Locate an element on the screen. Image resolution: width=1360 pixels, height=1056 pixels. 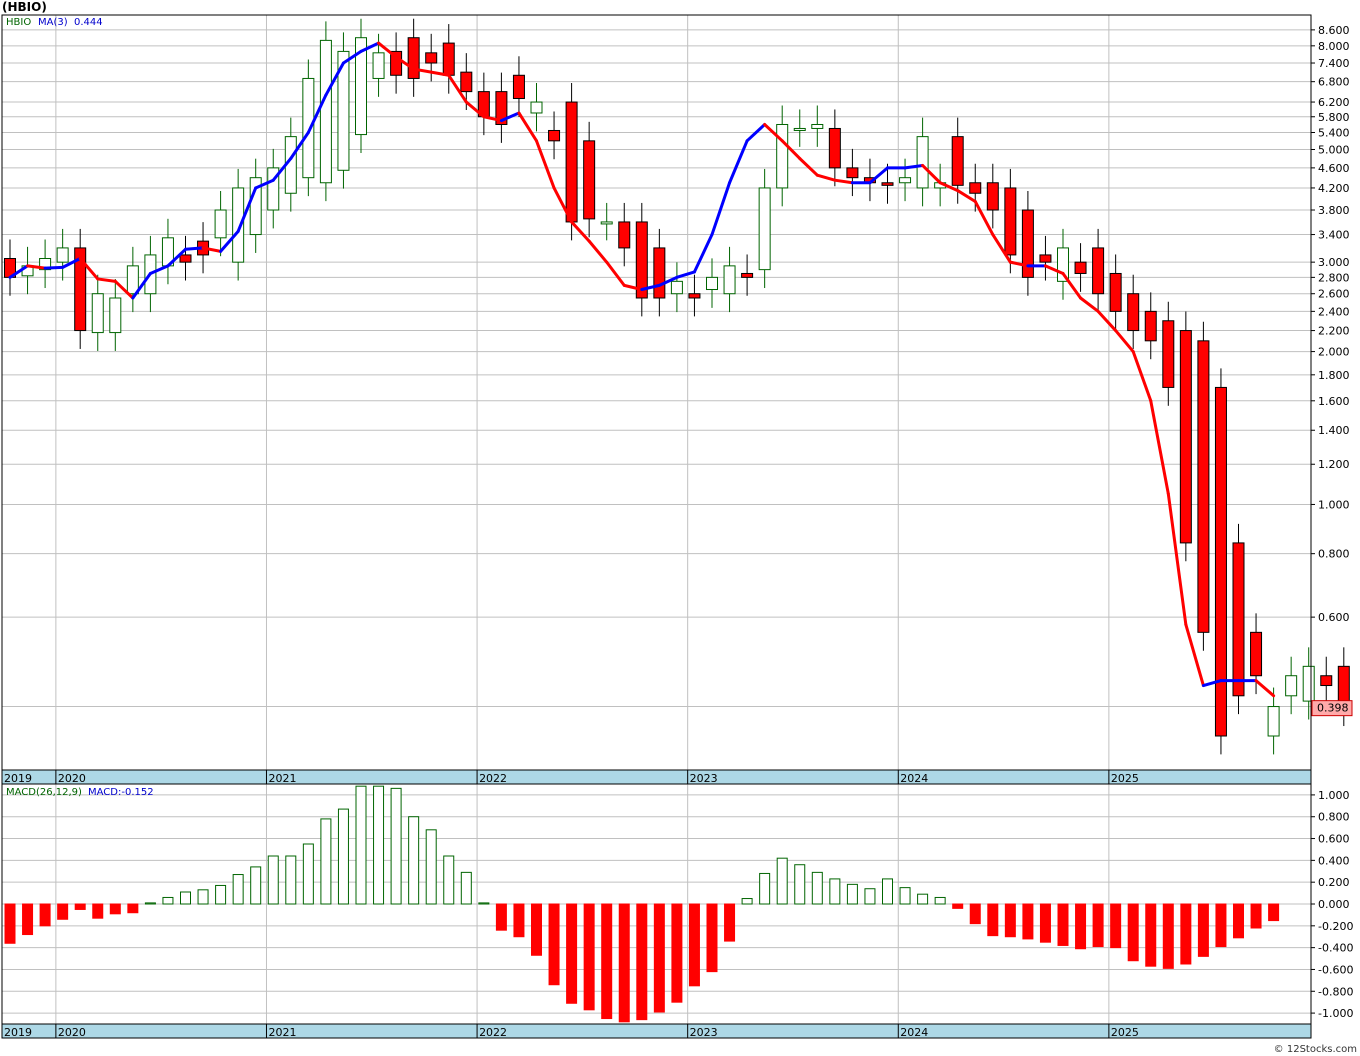
macd-legend-value: MACD:-0.152 is located at coordinates (121, 792).